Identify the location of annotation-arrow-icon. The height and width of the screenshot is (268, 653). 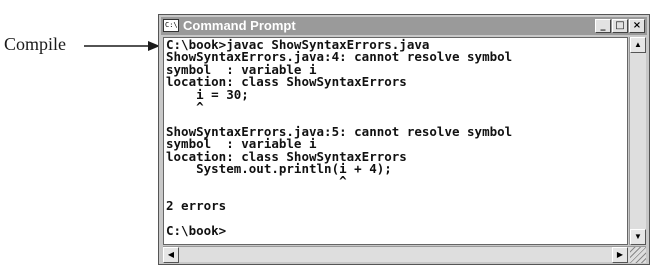
(122, 46).